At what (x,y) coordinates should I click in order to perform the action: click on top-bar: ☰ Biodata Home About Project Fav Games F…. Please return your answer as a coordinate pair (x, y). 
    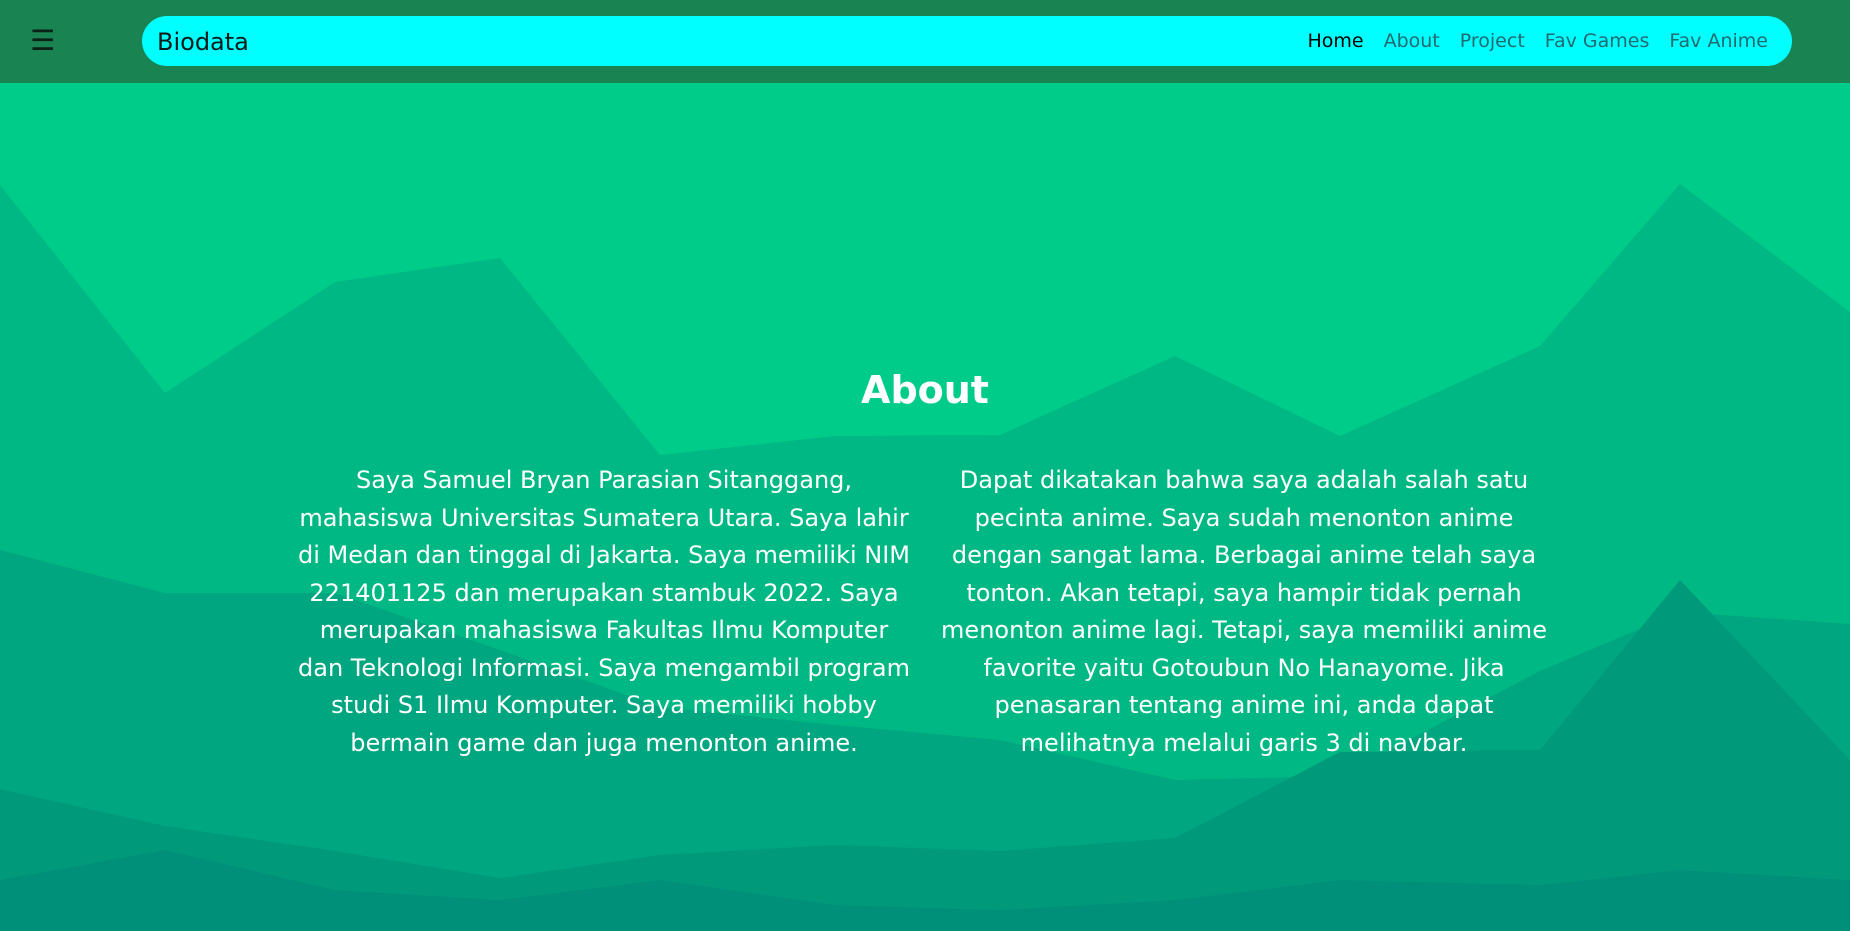
    Looking at the image, I should click on (925, 41).